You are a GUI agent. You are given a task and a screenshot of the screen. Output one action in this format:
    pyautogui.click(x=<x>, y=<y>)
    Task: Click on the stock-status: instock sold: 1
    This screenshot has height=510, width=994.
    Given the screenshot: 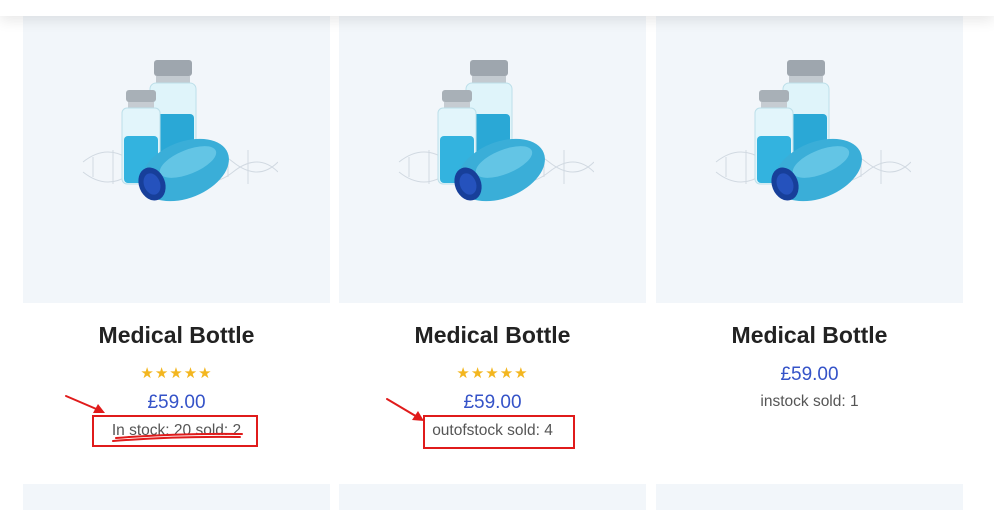 What is the action you would take?
    pyautogui.click(x=809, y=401)
    